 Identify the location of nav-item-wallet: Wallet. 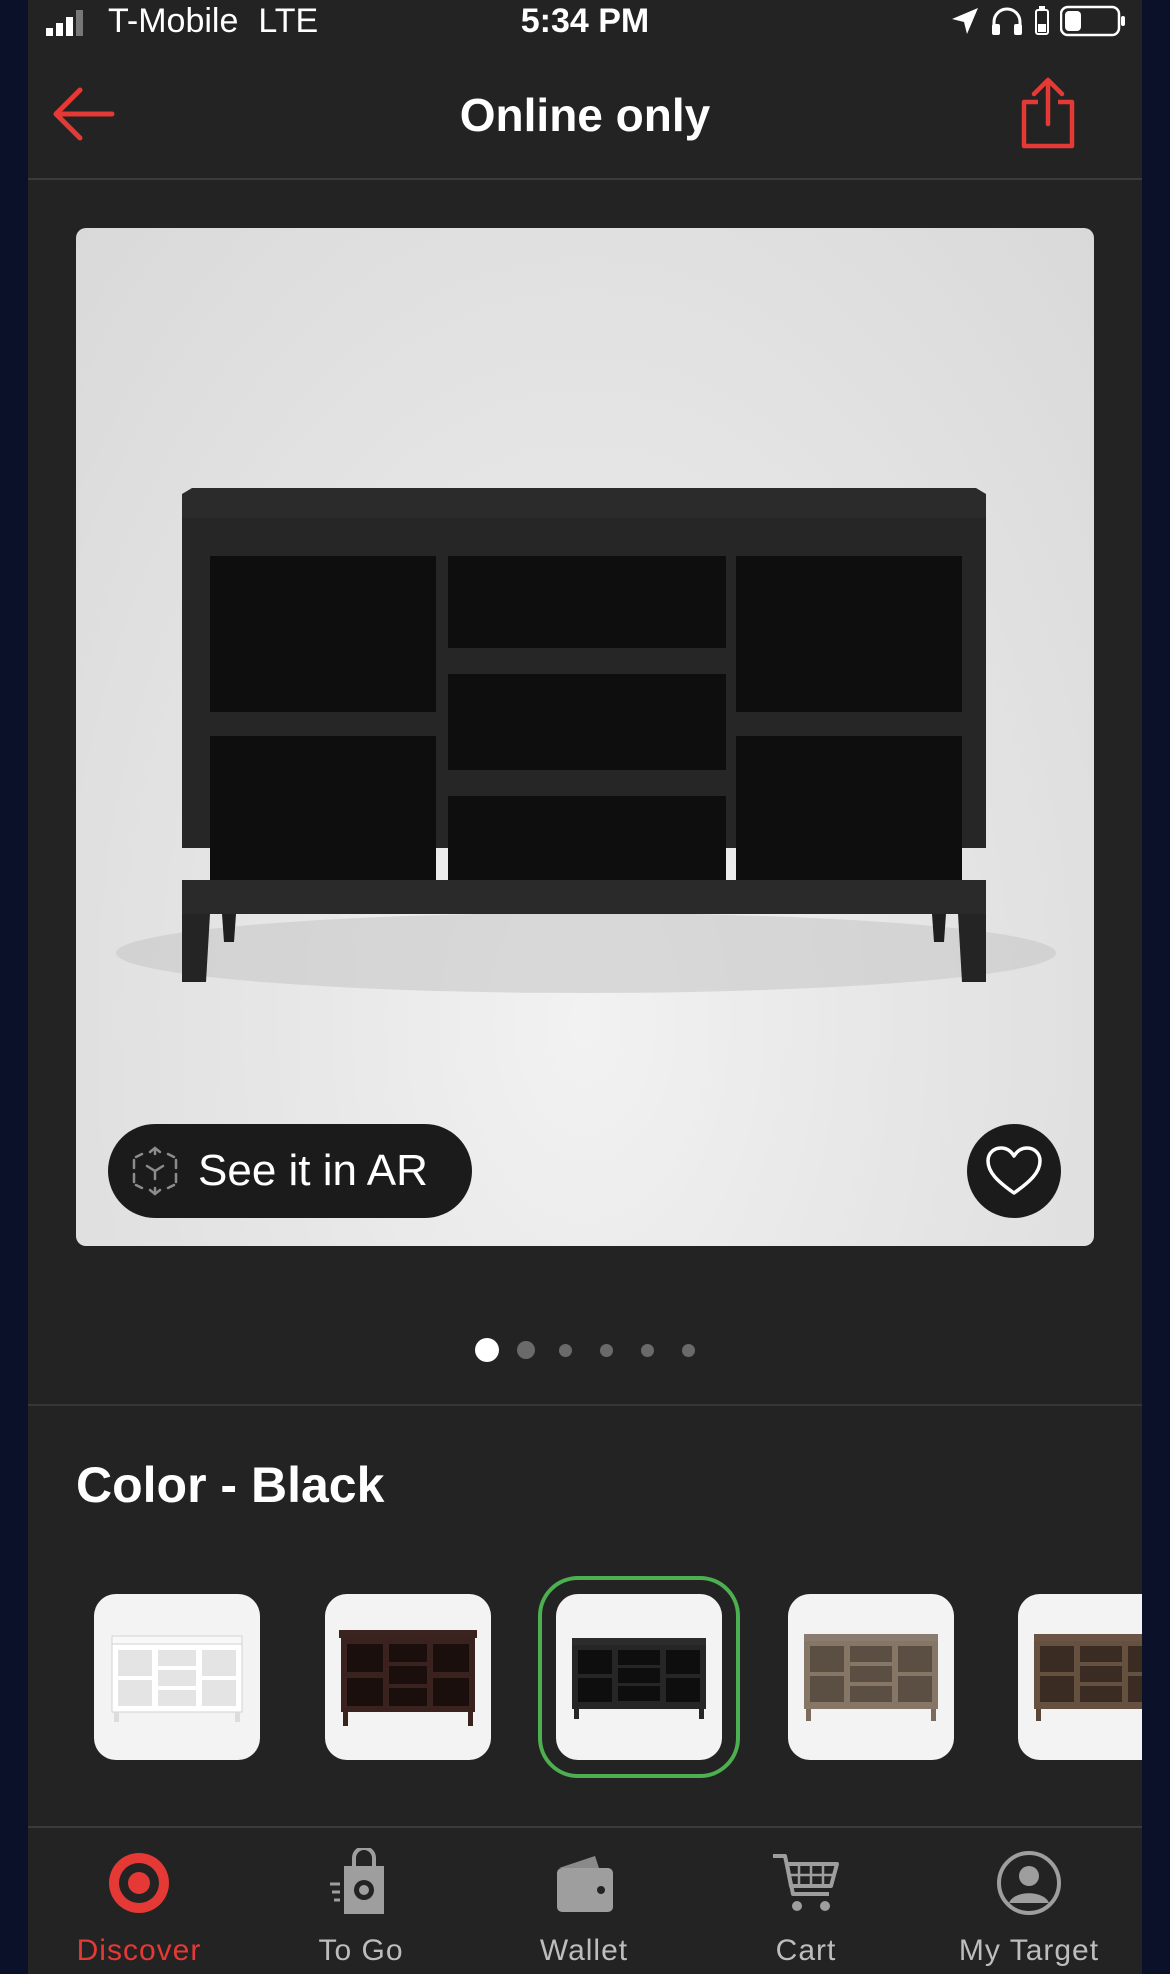
(584, 1901).